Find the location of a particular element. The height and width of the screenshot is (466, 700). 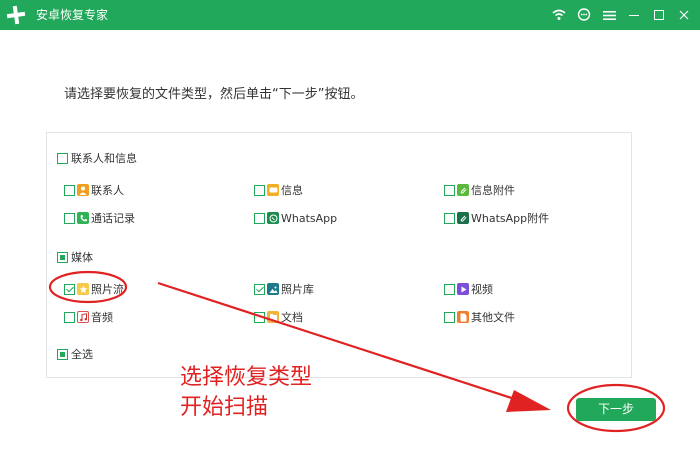

maximize-icon is located at coordinates (659, 15).